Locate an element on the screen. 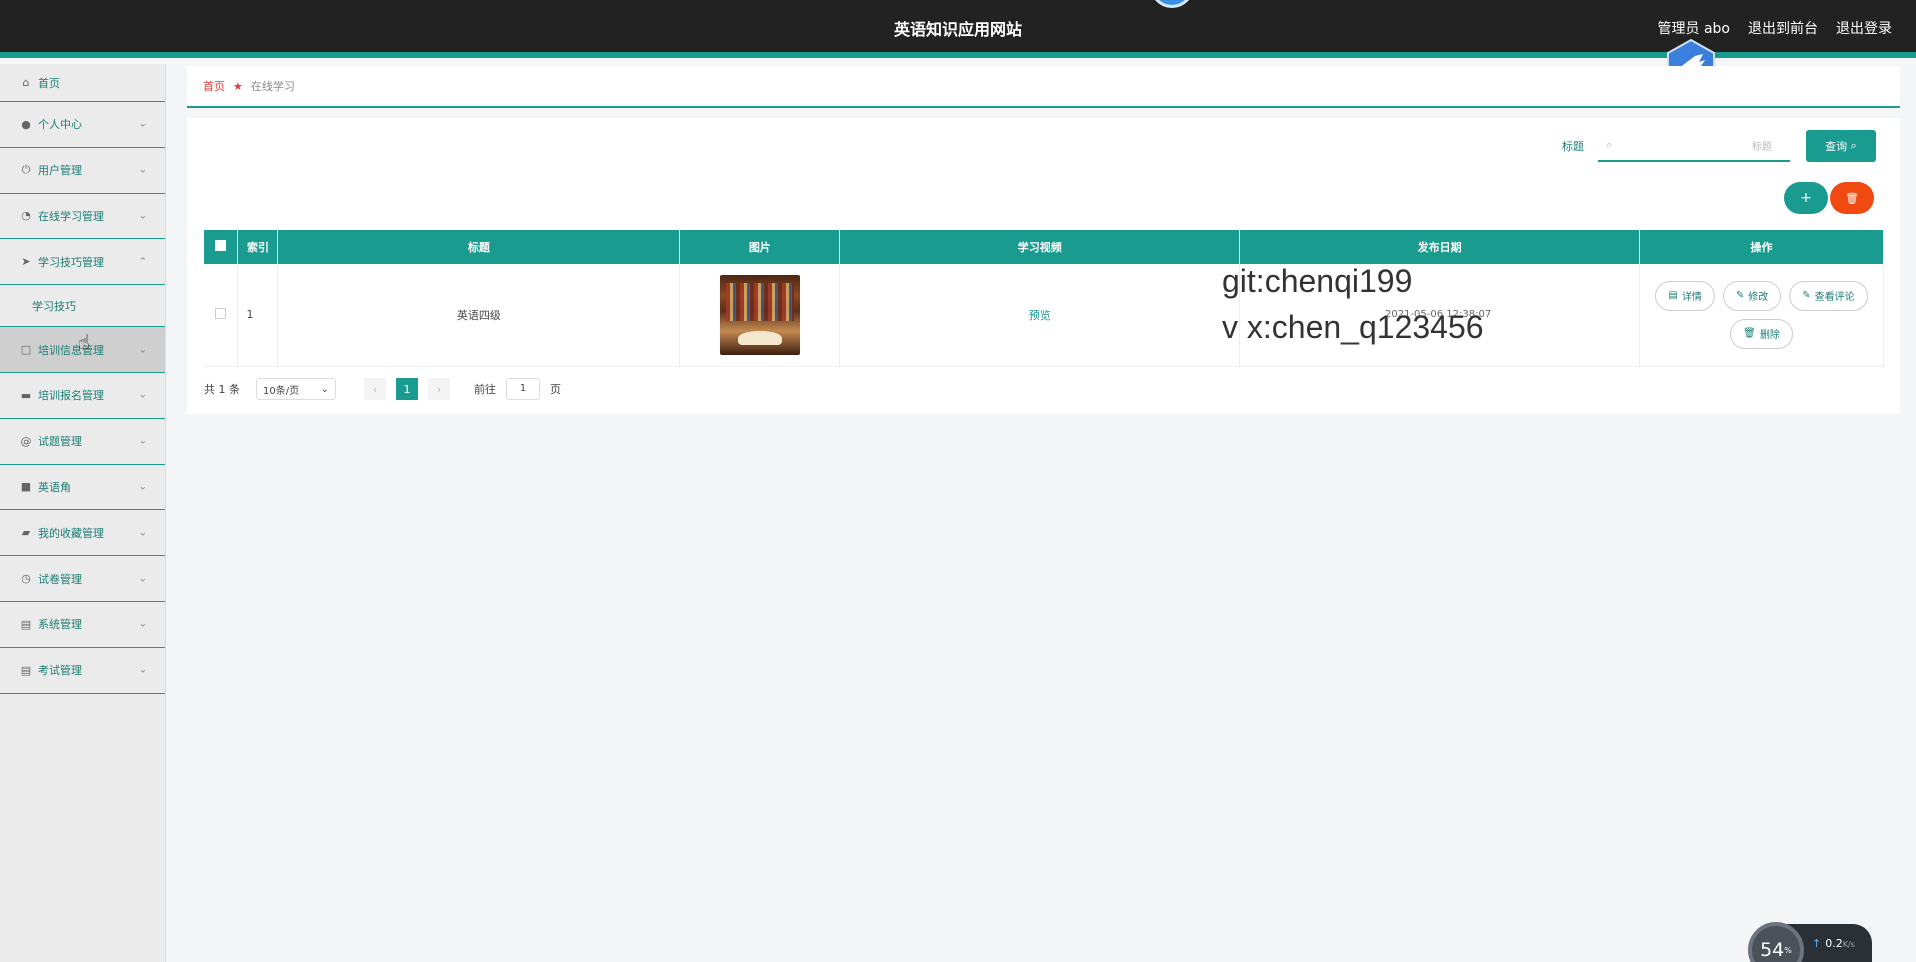 The height and width of the screenshot is (962, 1916). row-select-cell is located at coordinates (221, 315).